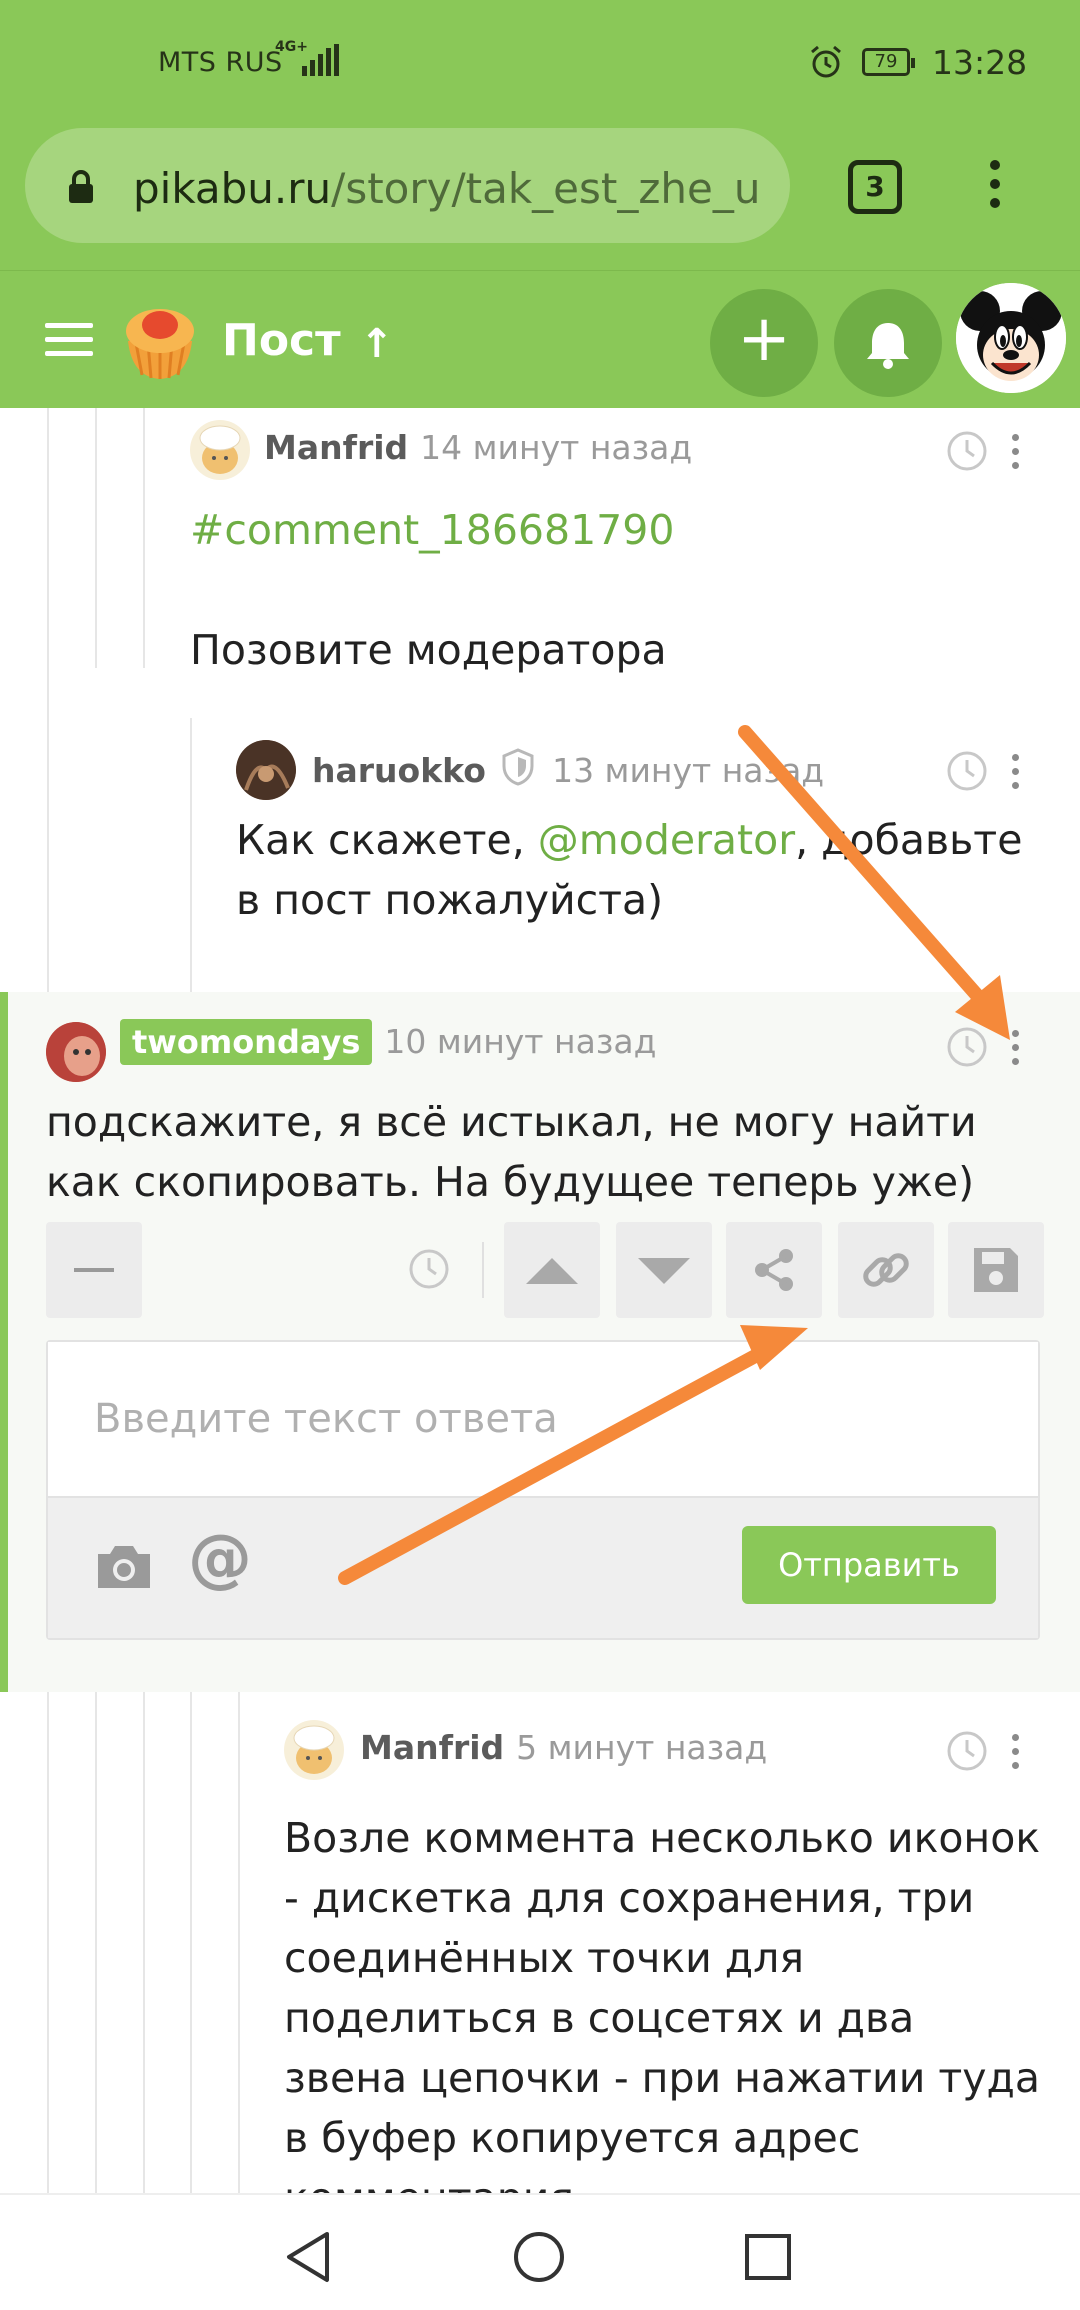  What do you see at coordinates (69, 341) in the screenshot?
I see `menu-icon` at bounding box center [69, 341].